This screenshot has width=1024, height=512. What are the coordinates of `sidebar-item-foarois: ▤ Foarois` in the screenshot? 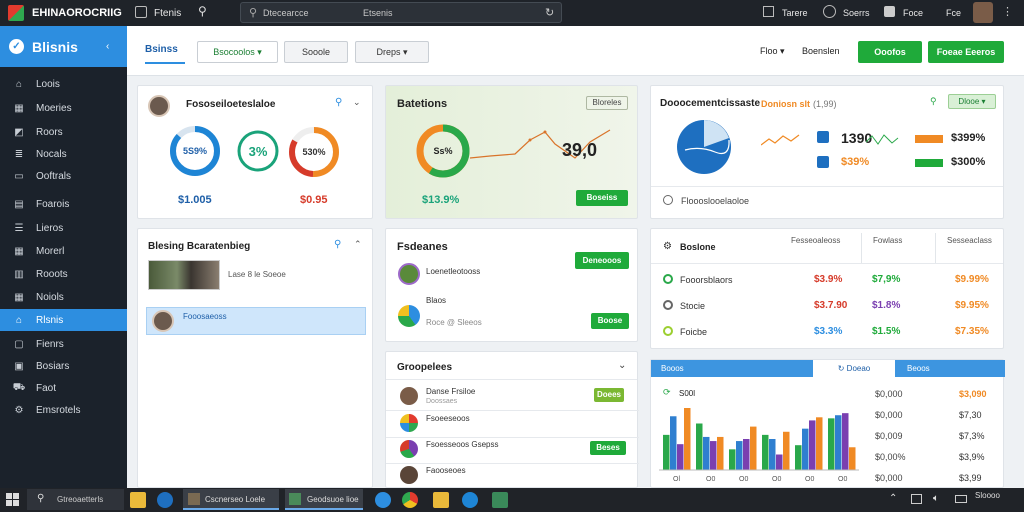 It's located at (63, 204).